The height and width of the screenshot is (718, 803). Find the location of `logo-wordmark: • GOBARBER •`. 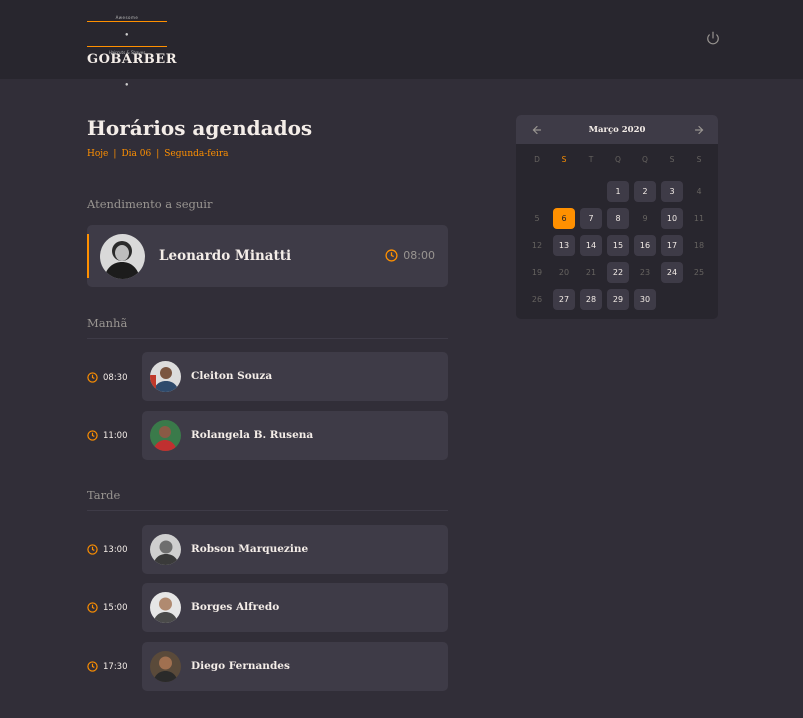

logo-wordmark: • GOBARBER • is located at coordinates (132, 55).